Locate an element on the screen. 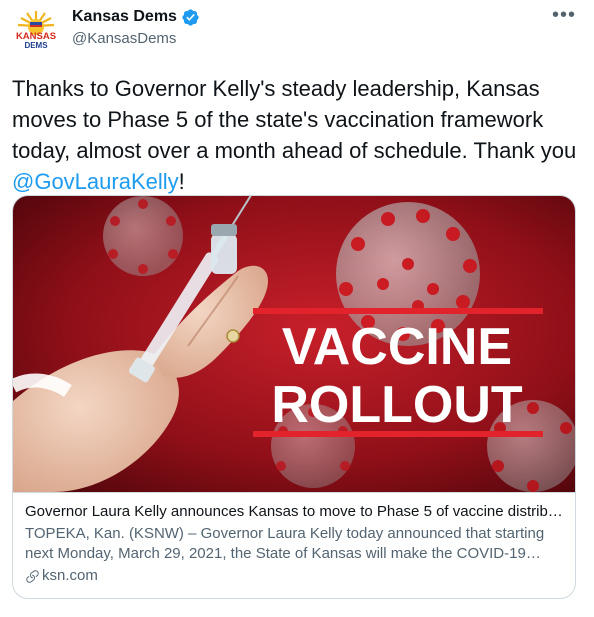 The height and width of the screenshot is (617, 594). card-domain-text: ksn.com is located at coordinates (70, 576).